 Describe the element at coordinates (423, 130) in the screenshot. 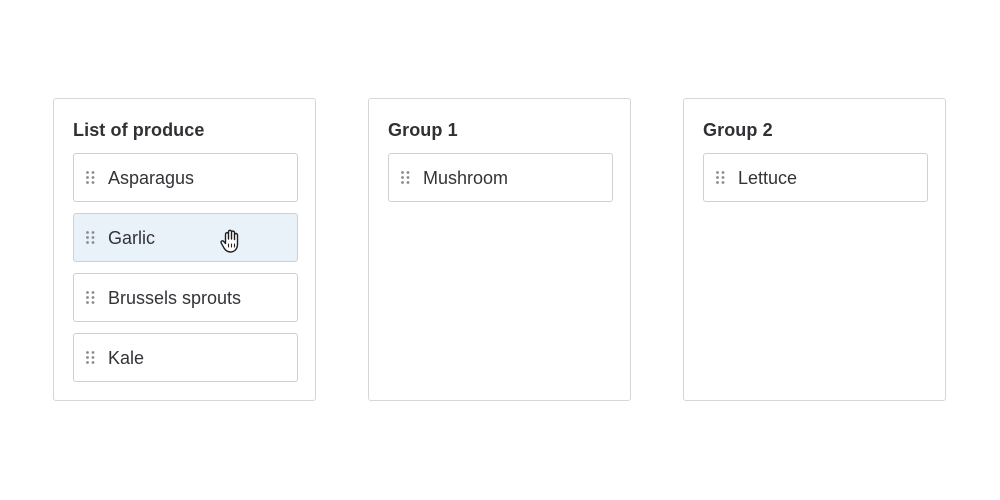

I see `column-title: Group 1` at that location.